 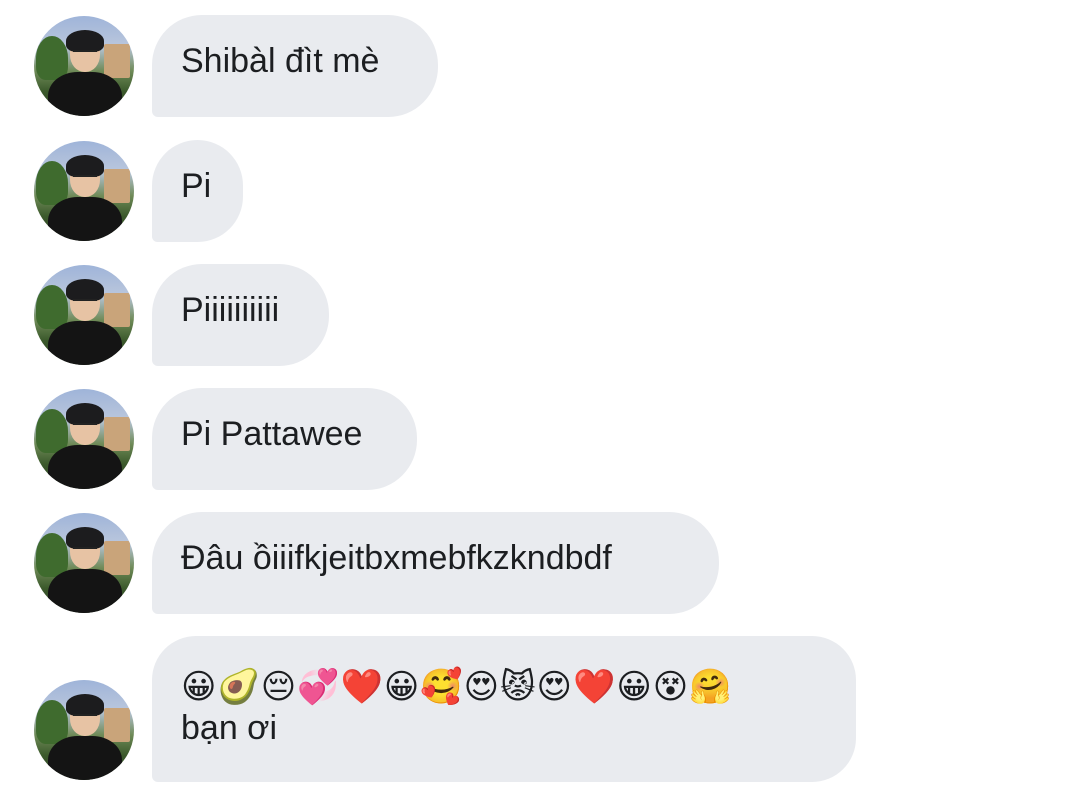 I want to click on message-text: Pi Pattawee, so click(x=272, y=434).